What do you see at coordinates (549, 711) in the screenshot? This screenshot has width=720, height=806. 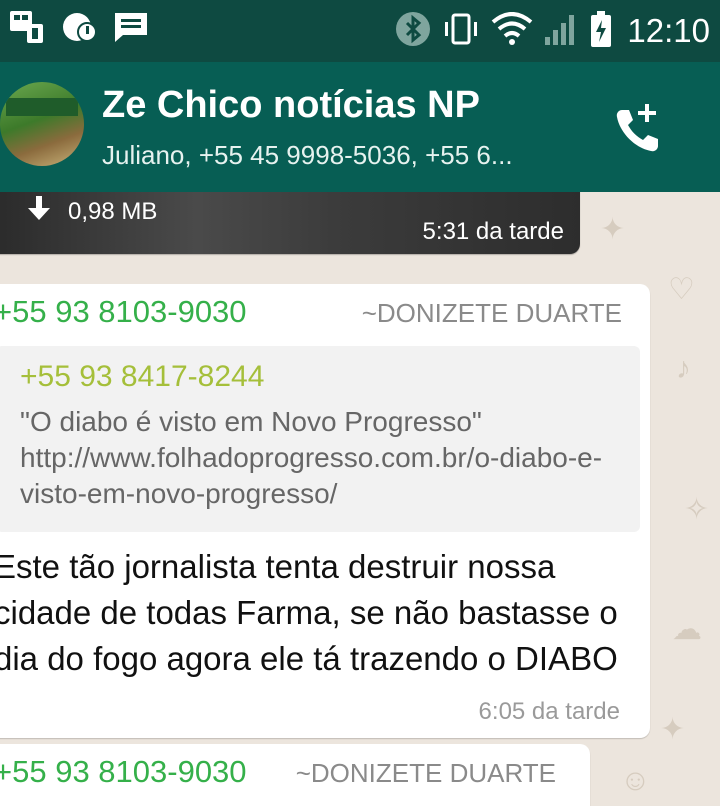 I see `message-time: 6:05 da tarde` at bounding box center [549, 711].